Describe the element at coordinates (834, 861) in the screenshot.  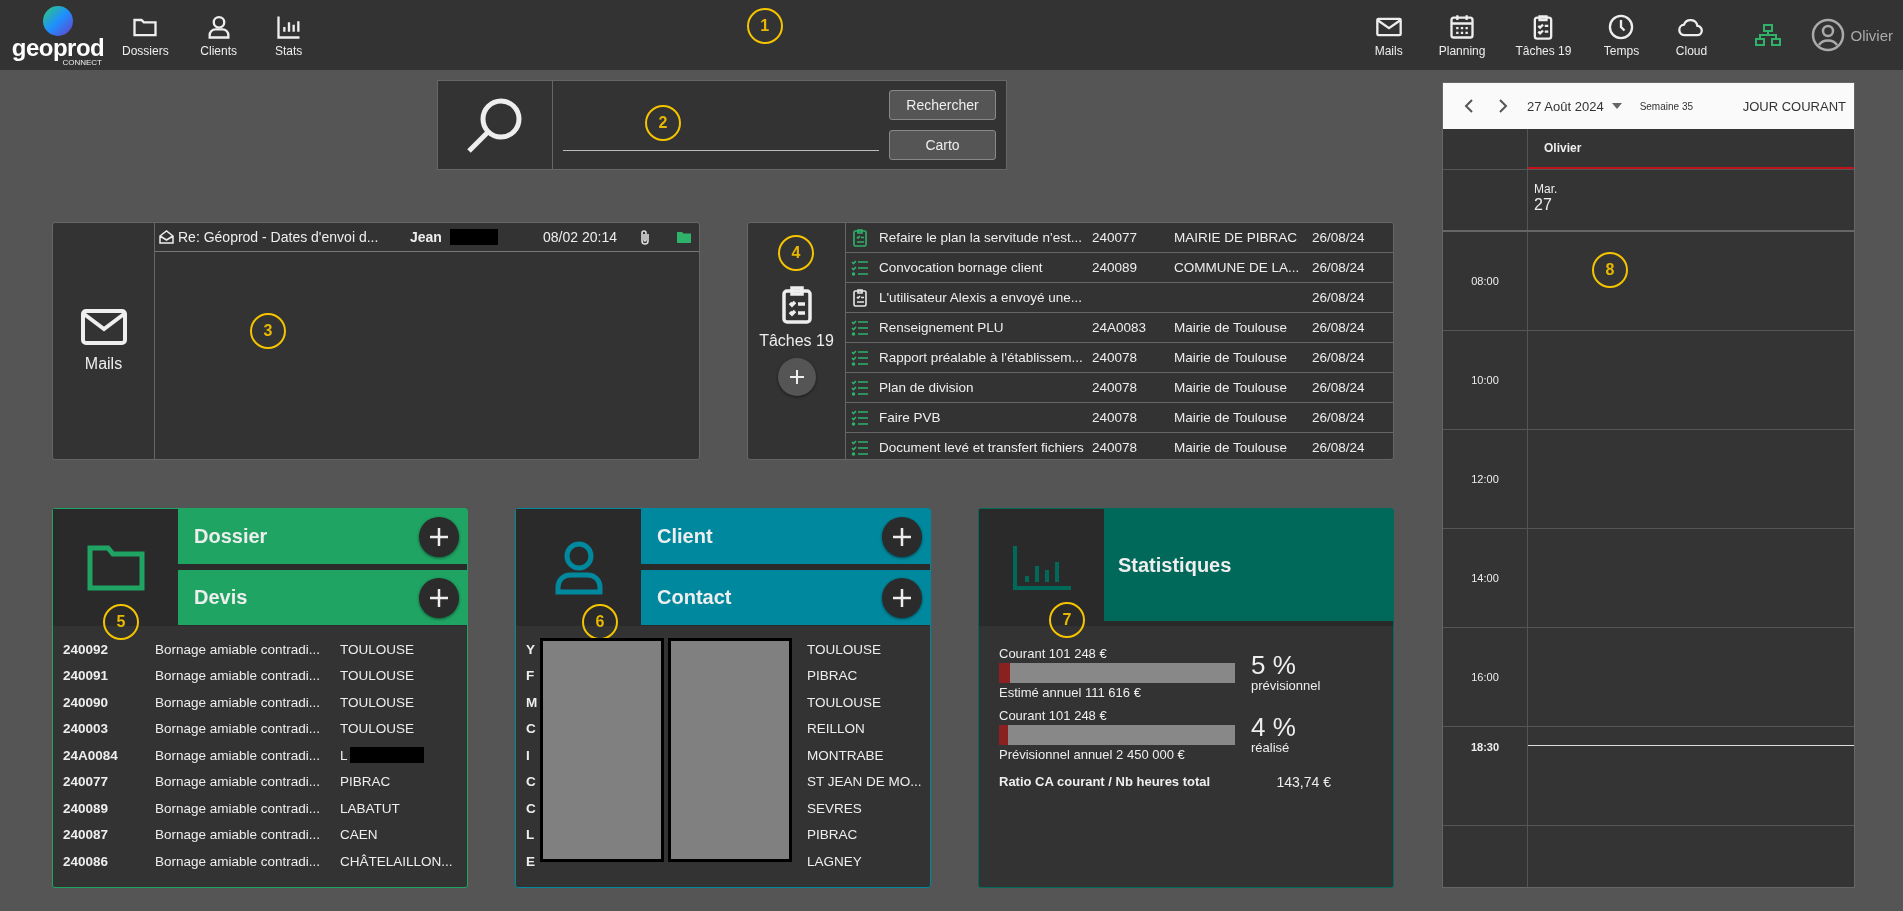
I see `client-city: LAGNEY` at that location.